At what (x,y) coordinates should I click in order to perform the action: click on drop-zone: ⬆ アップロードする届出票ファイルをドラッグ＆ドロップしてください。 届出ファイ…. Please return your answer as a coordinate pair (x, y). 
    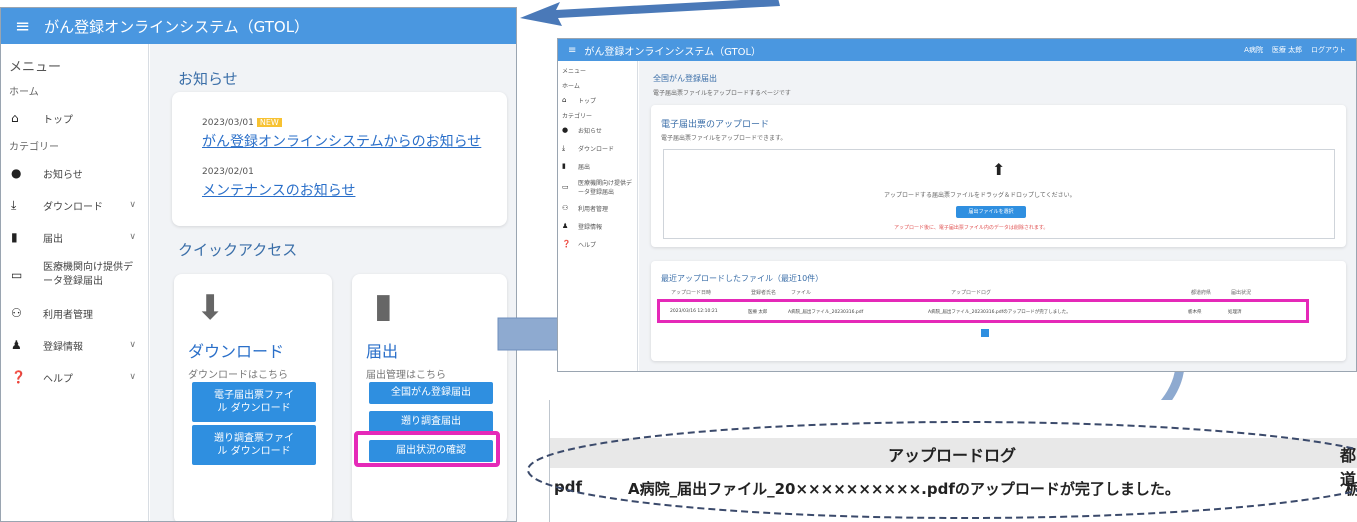
    Looking at the image, I should click on (999, 194).